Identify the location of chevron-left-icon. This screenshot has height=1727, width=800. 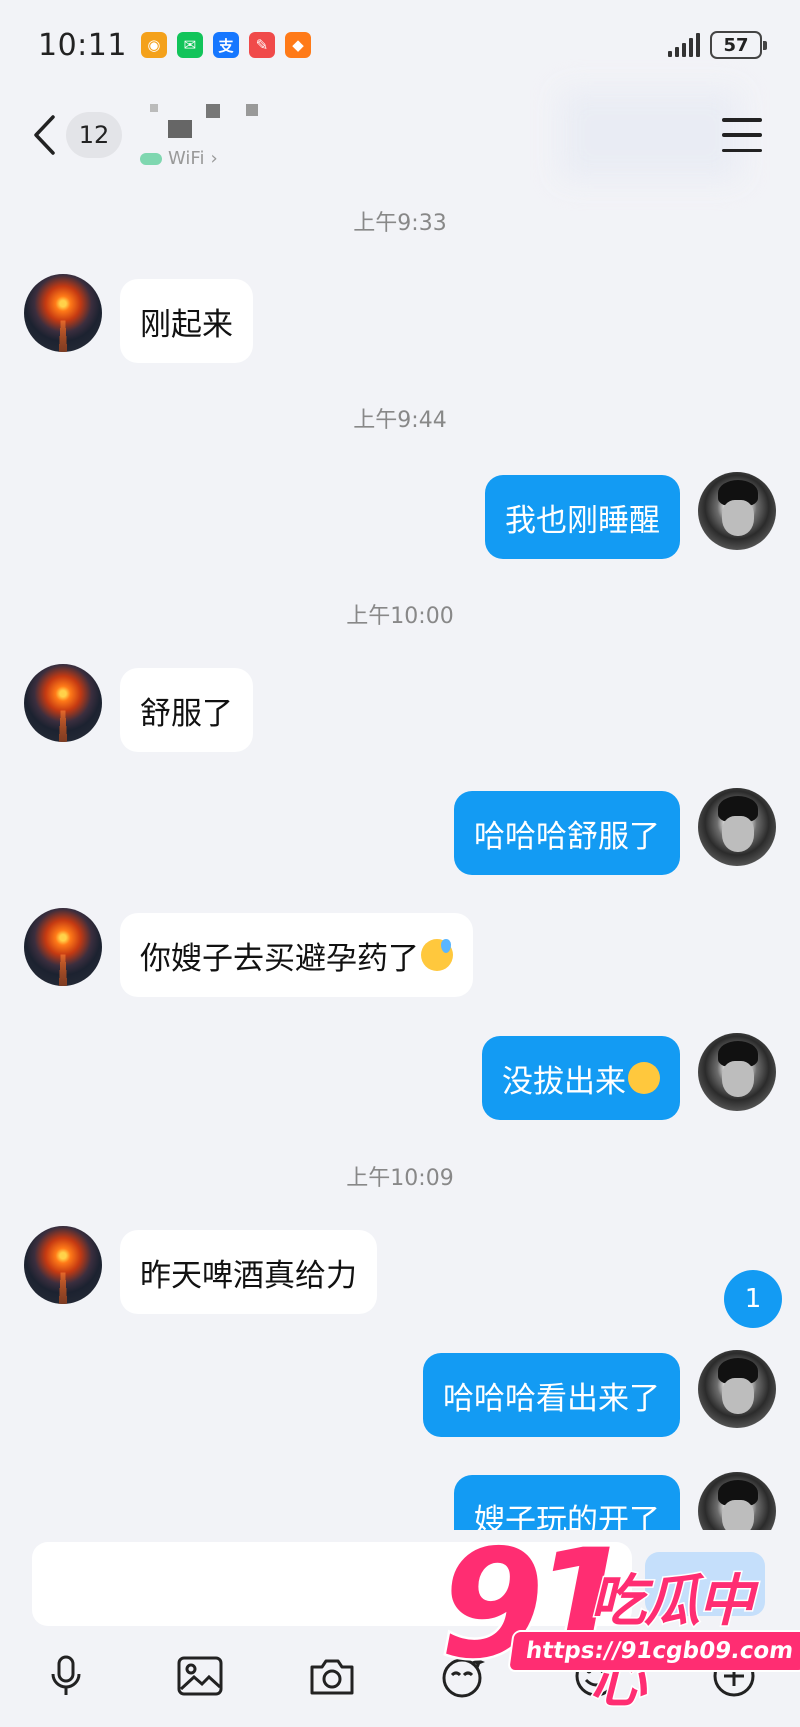
(44, 135).